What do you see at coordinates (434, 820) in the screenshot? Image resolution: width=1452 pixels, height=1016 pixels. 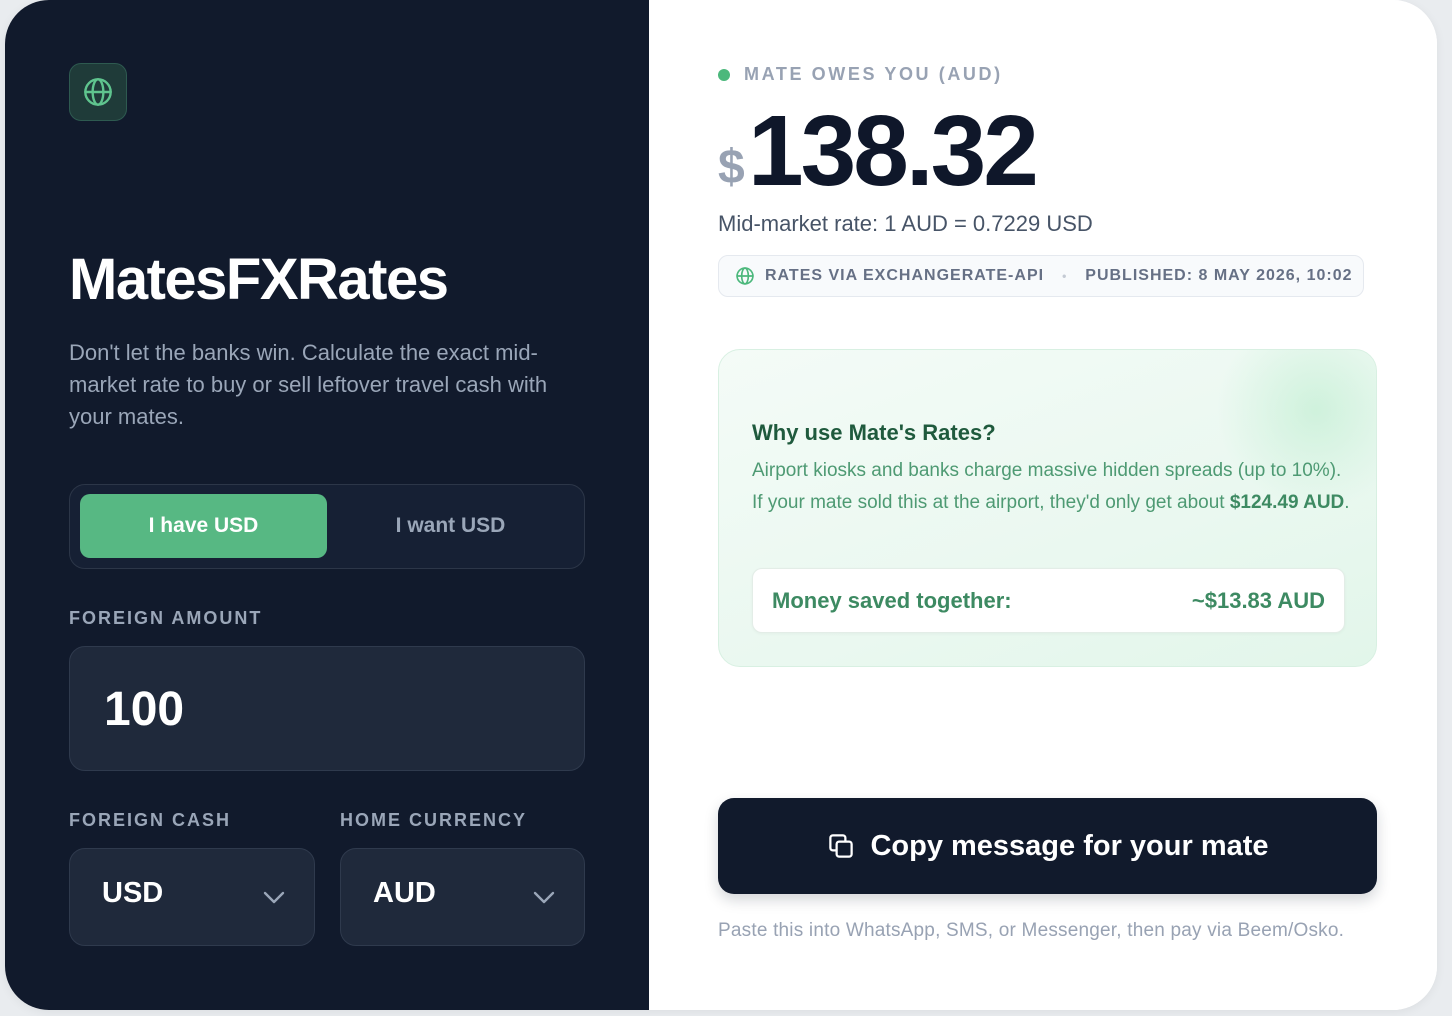 I see `home-currency-label: HOME CURRENCY` at bounding box center [434, 820].